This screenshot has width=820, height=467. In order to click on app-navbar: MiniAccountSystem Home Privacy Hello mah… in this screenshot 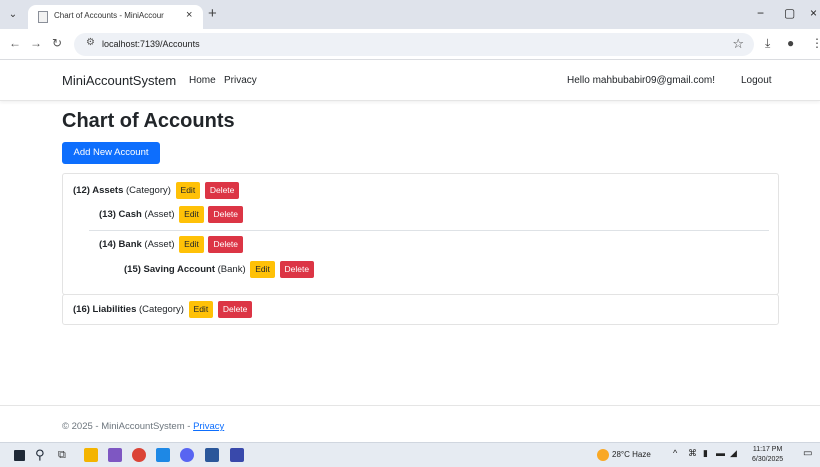, I will do `click(410, 80)`.